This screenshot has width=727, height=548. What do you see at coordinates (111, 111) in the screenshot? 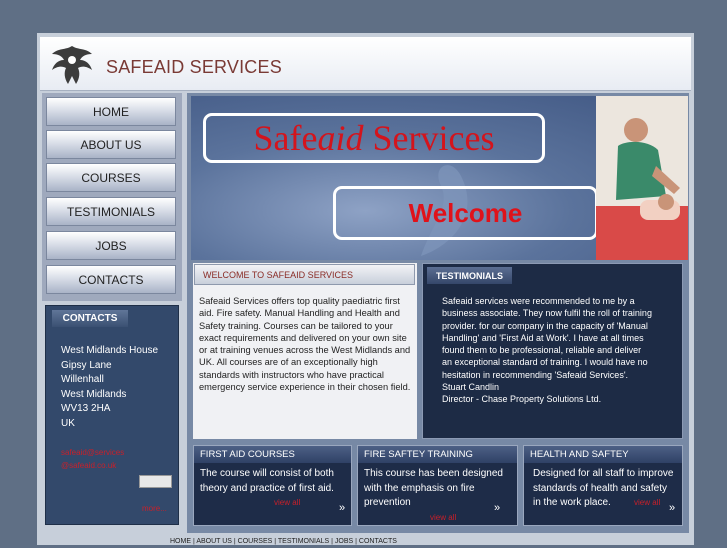
I see `nav-home-button: HOME` at bounding box center [111, 111].